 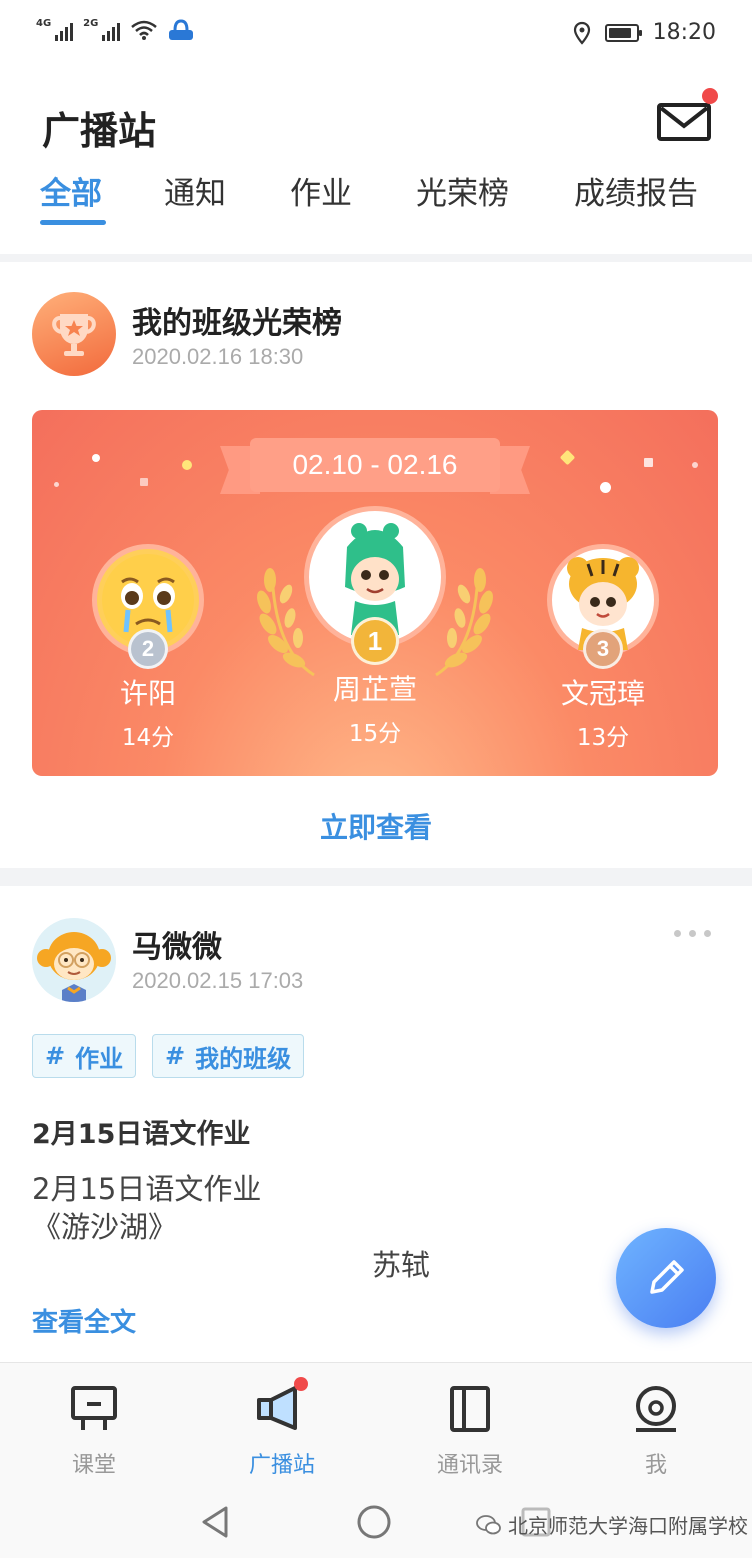 What do you see at coordinates (656, 1409) in the screenshot?
I see `profile-icon` at bounding box center [656, 1409].